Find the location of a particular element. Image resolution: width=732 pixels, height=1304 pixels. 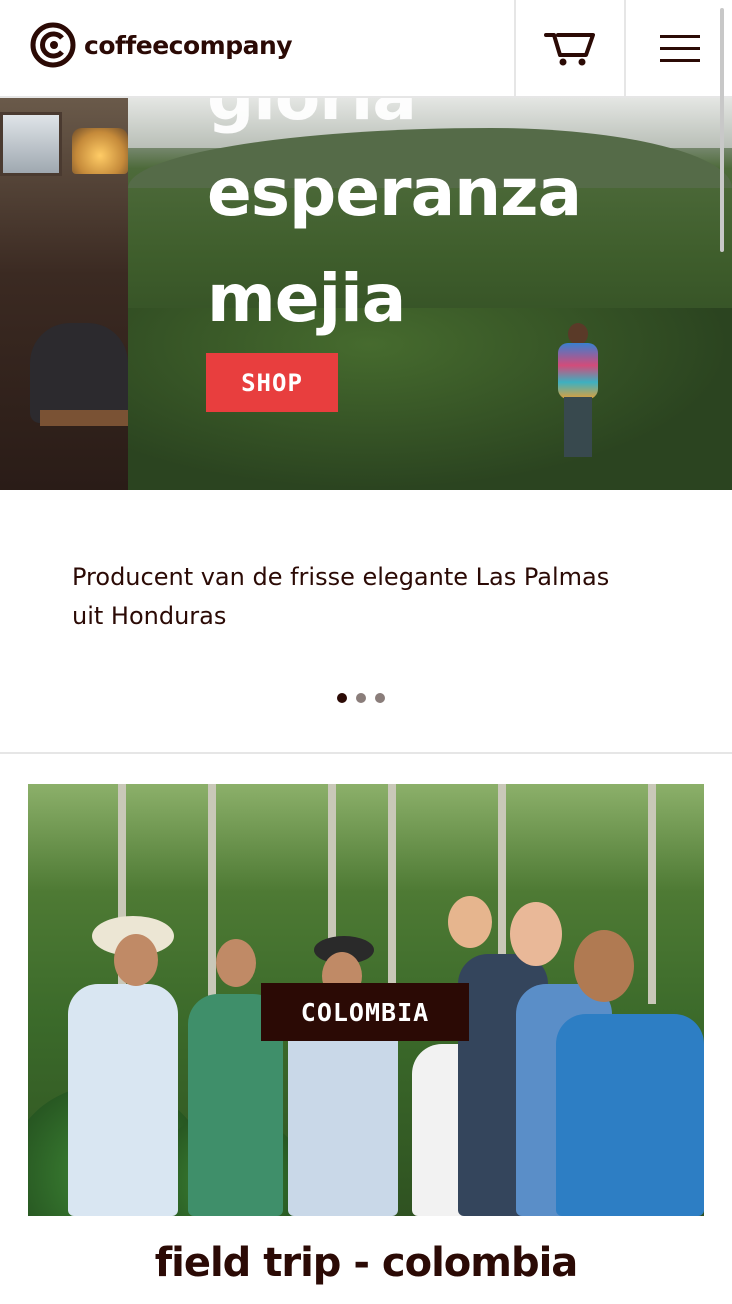

scrollbar is located at coordinates (722, 130).